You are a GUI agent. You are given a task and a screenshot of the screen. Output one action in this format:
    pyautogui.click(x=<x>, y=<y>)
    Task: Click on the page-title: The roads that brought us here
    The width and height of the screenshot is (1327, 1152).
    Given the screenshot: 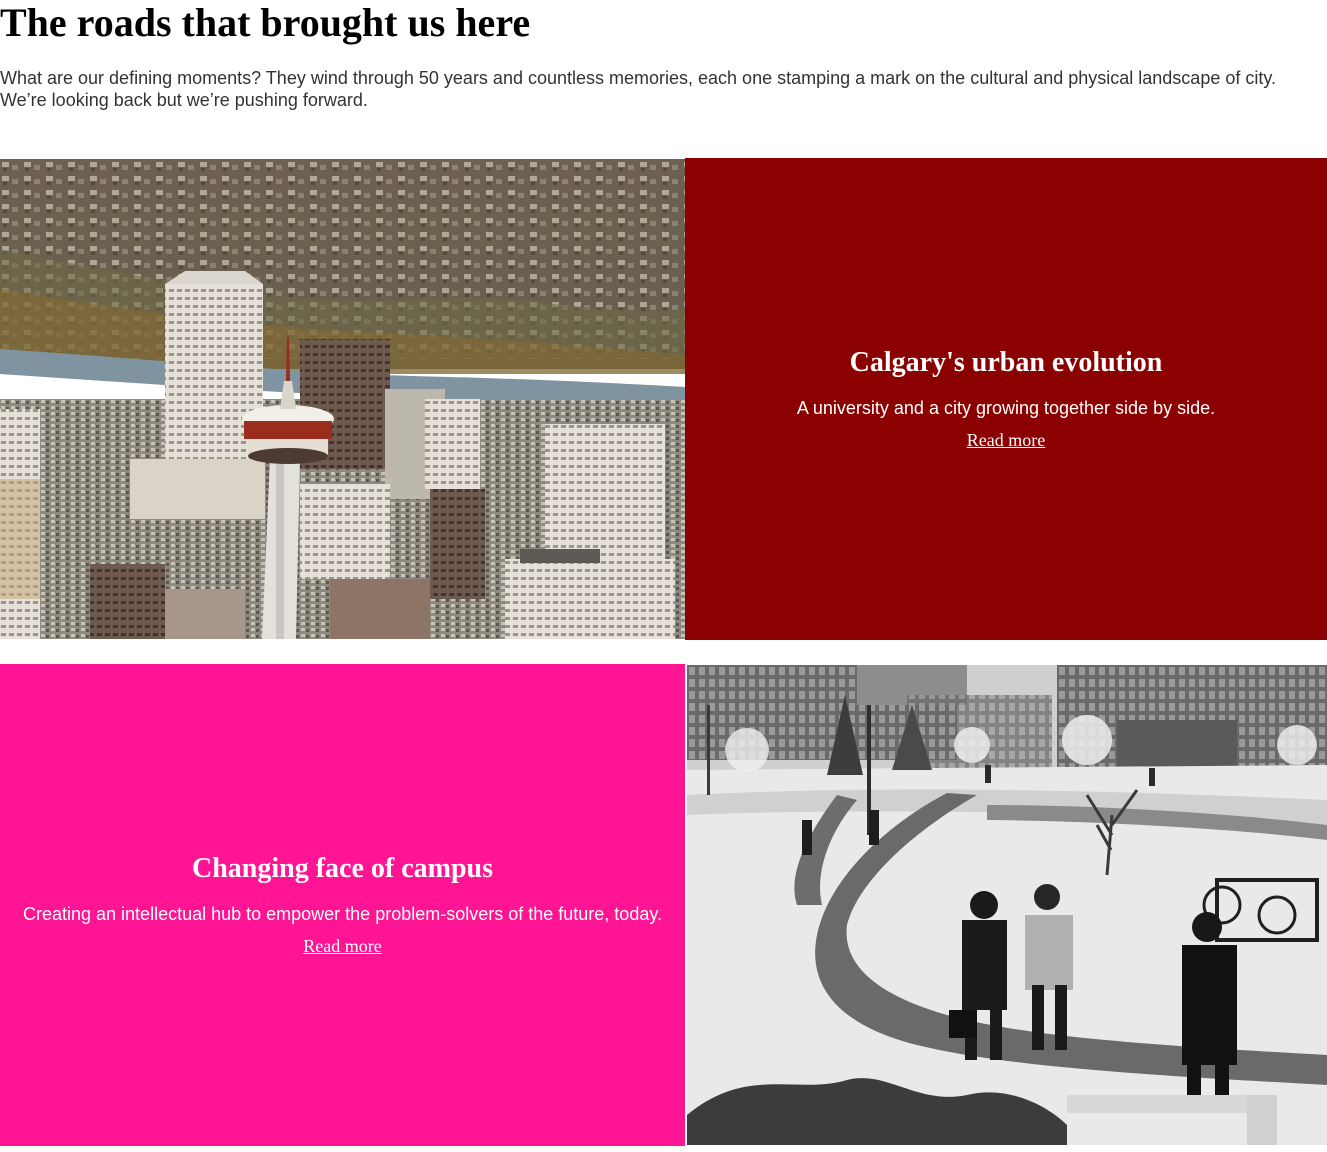 What is the action you would take?
    pyautogui.click(x=265, y=22)
    